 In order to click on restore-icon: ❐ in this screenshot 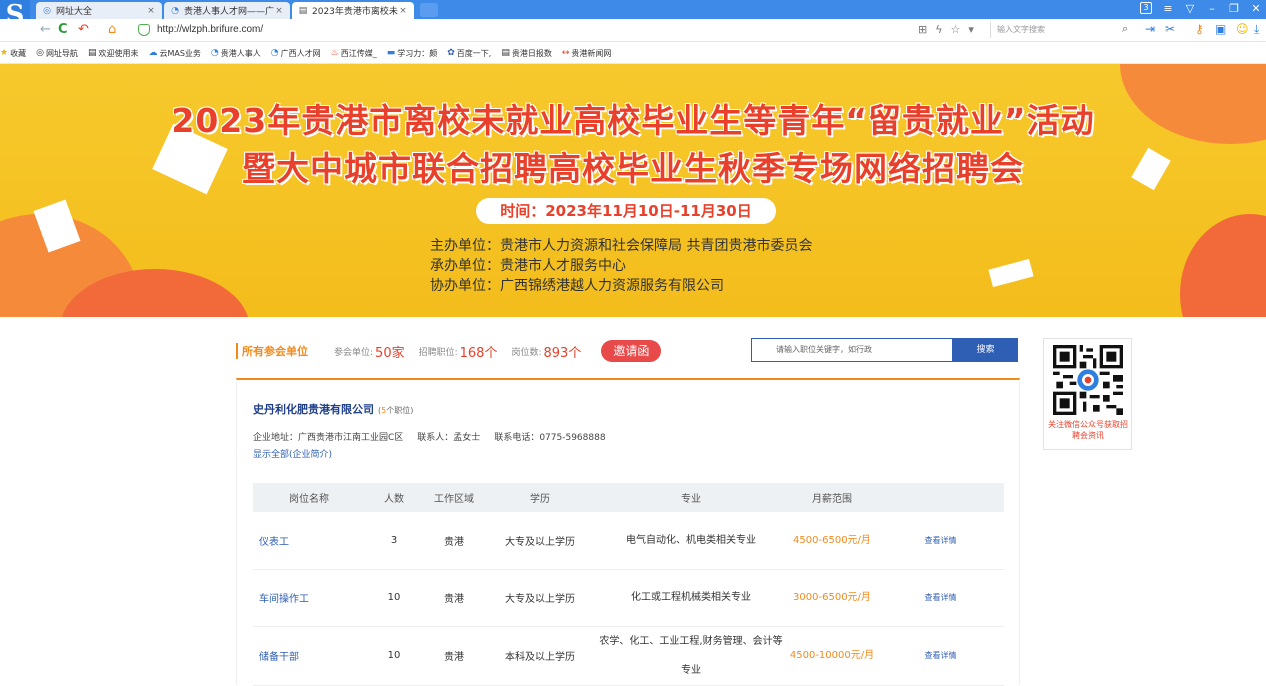, I will do `click(1234, 8)`.